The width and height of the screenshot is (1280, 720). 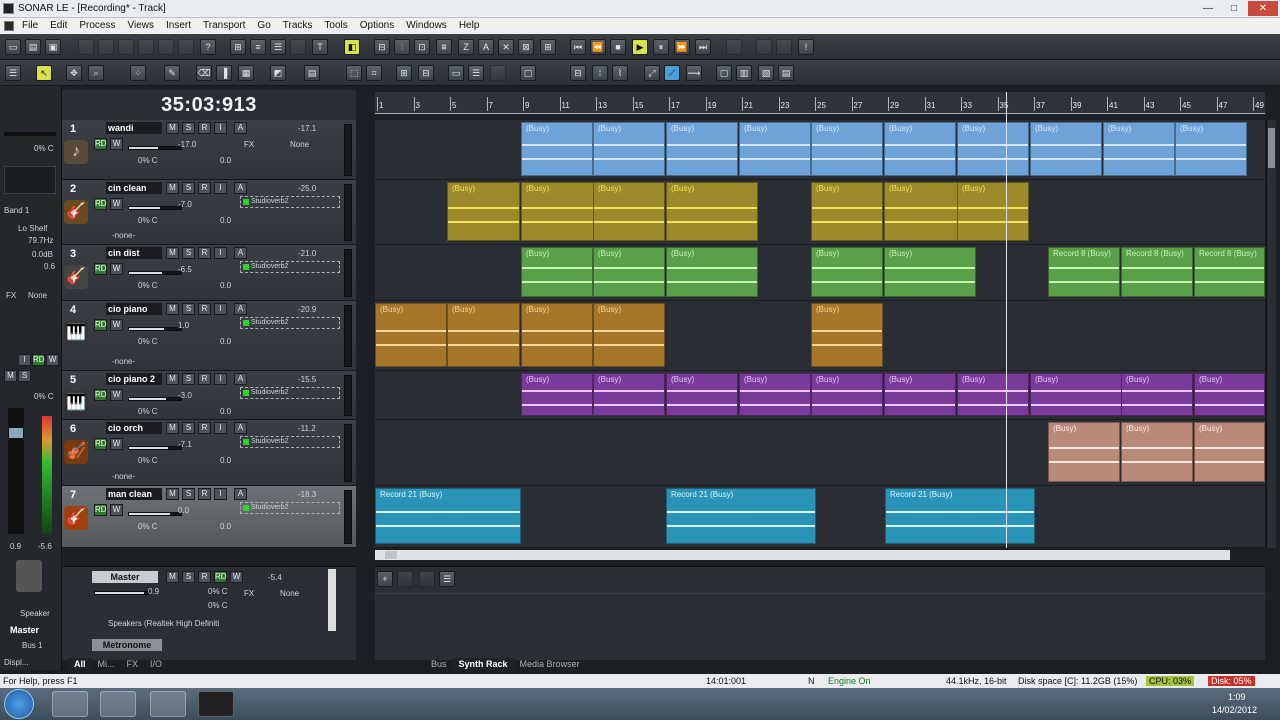 What do you see at coordinates (377, 26) in the screenshot?
I see `menu-options: Options` at bounding box center [377, 26].